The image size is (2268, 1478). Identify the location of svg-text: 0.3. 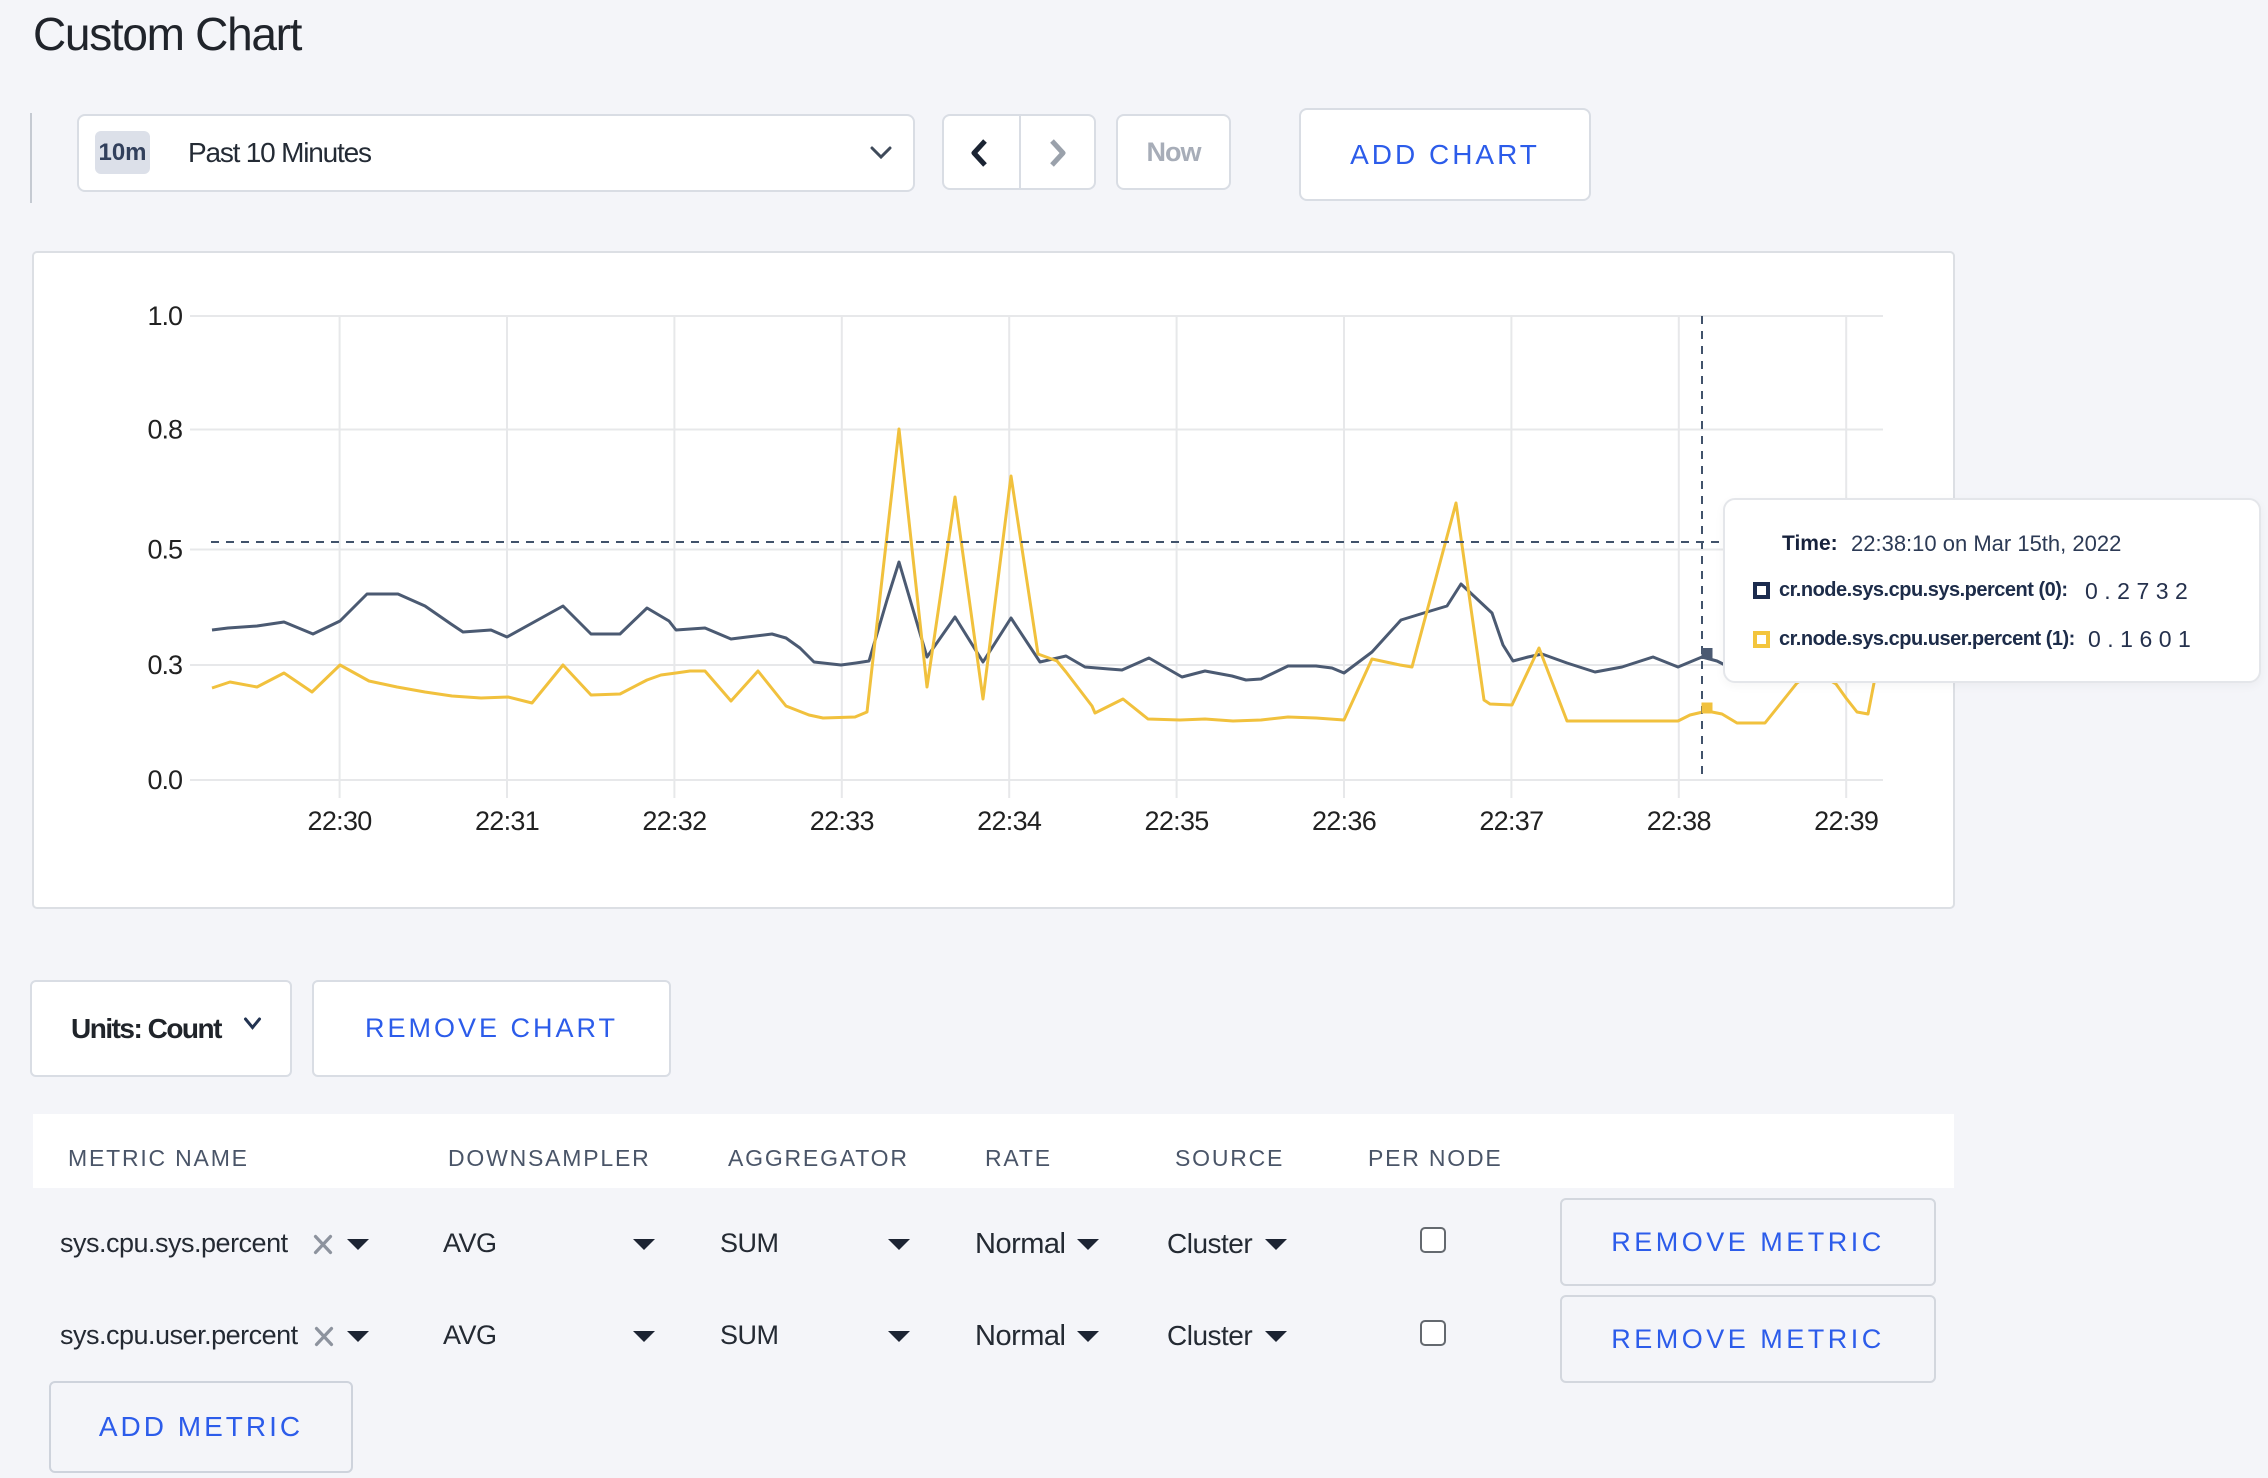
(164, 665).